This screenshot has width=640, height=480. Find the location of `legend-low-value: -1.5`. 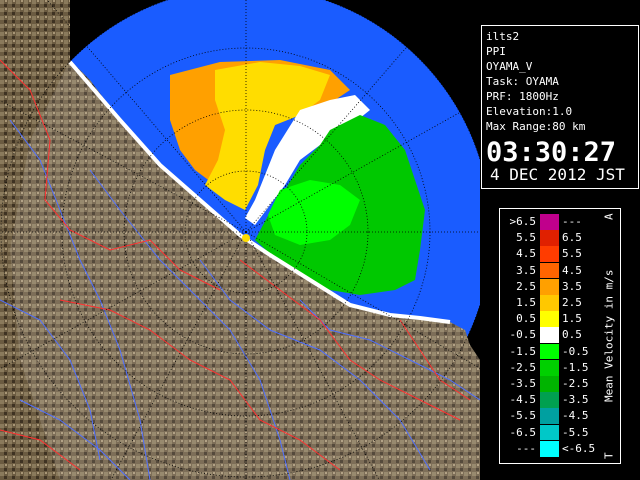

legend-low-value: -1.5 is located at coordinates (523, 351).